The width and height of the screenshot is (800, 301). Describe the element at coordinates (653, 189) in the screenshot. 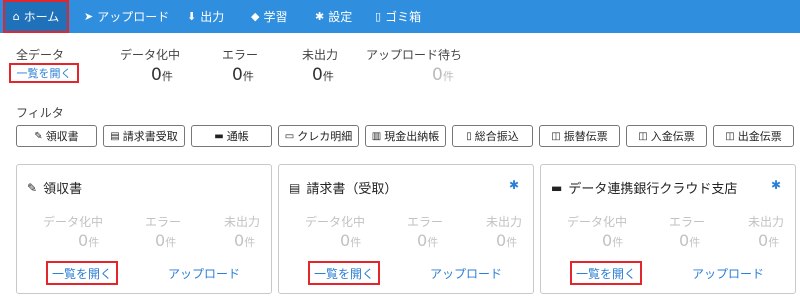

I see `card-title-label: データ連携銀行クラウド支店` at that location.